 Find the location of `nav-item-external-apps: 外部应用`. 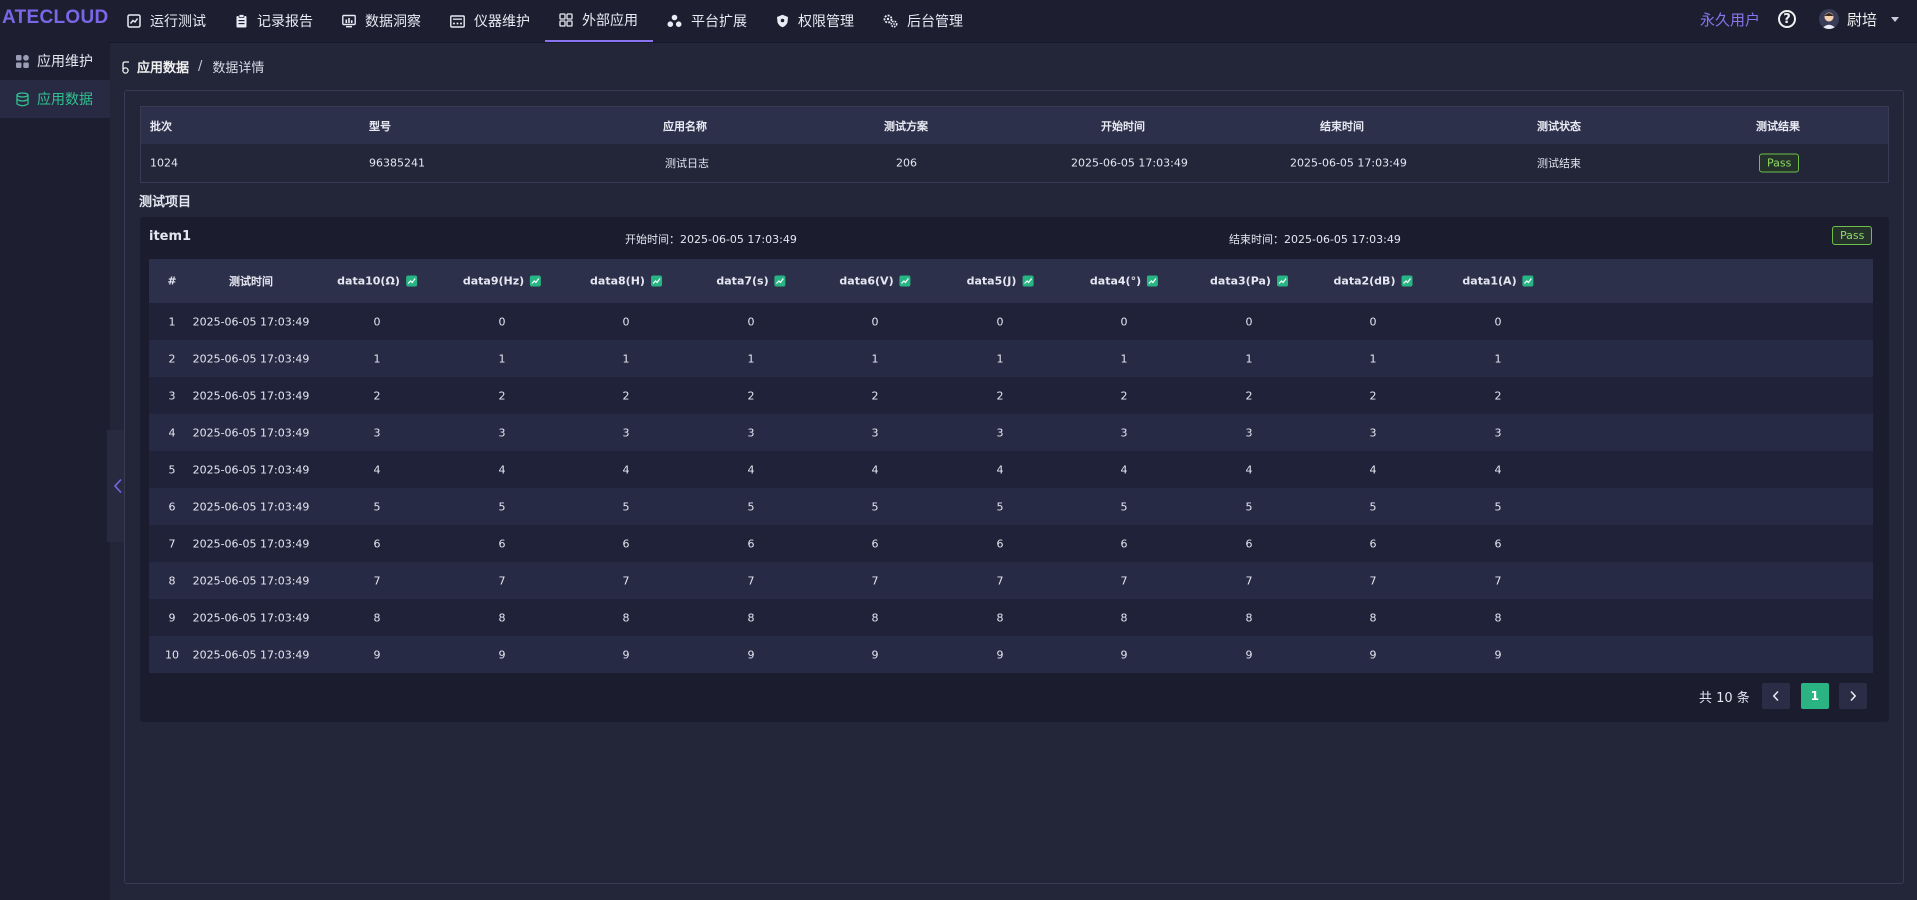

nav-item-external-apps: 外部应用 is located at coordinates (599, 21).